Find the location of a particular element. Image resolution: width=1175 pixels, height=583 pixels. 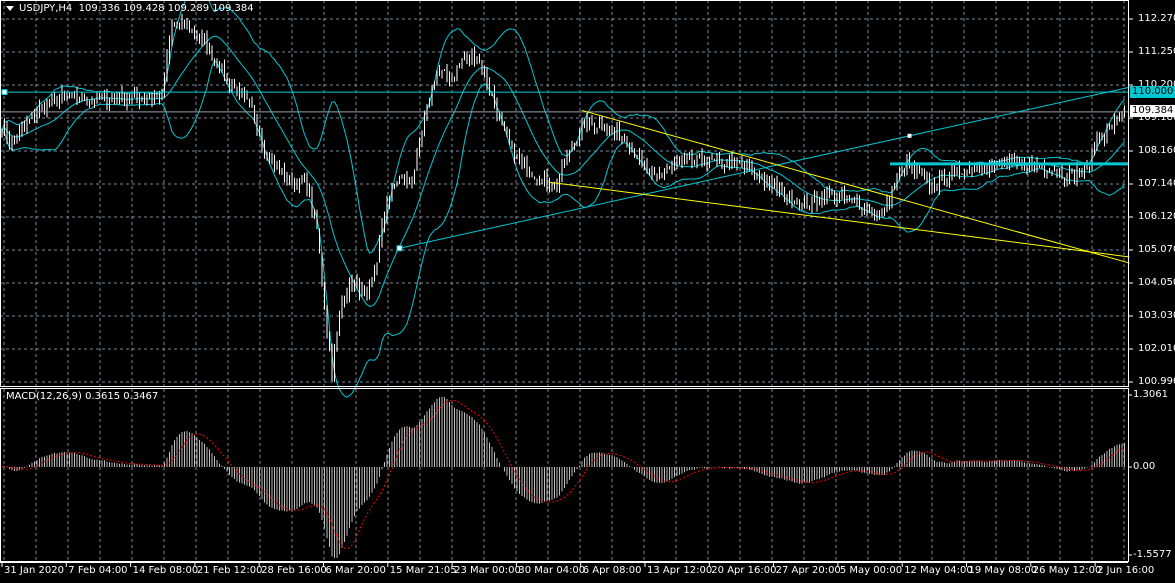

price-tick-label: 102.010 is located at coordinates (1156, 348).